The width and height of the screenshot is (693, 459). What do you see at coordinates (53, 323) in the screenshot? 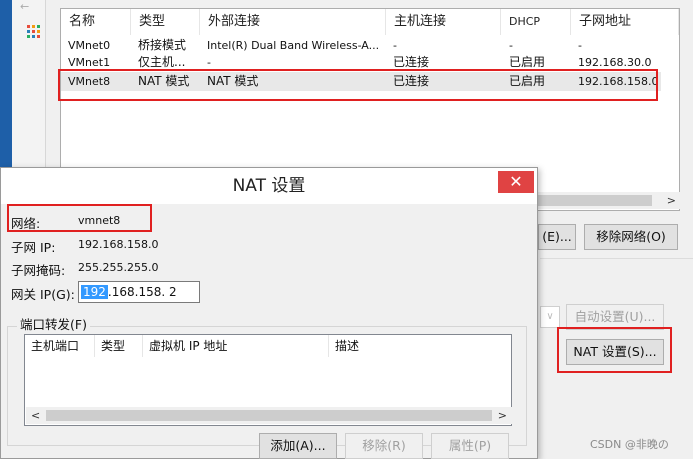
I see `port-forwarding-label: 端口转发(F)` at bounding box center [53, 323].